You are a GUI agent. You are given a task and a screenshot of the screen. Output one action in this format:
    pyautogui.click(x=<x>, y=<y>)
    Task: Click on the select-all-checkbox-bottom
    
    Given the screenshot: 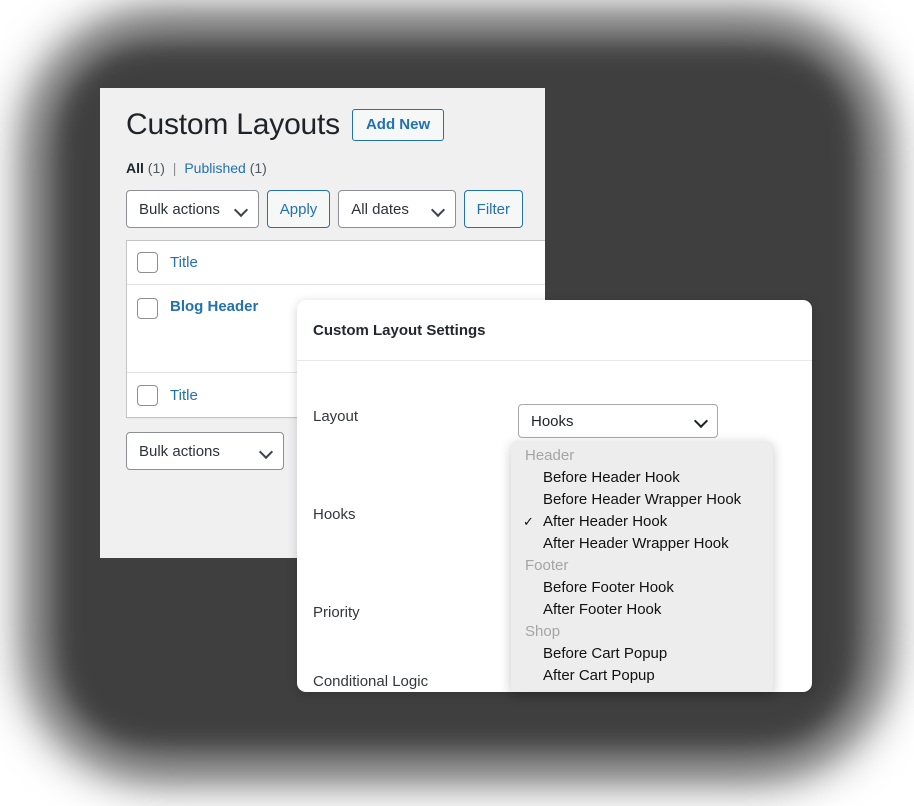 What is the action you would take?
    pyautogui.click(x=147, y=395)
    